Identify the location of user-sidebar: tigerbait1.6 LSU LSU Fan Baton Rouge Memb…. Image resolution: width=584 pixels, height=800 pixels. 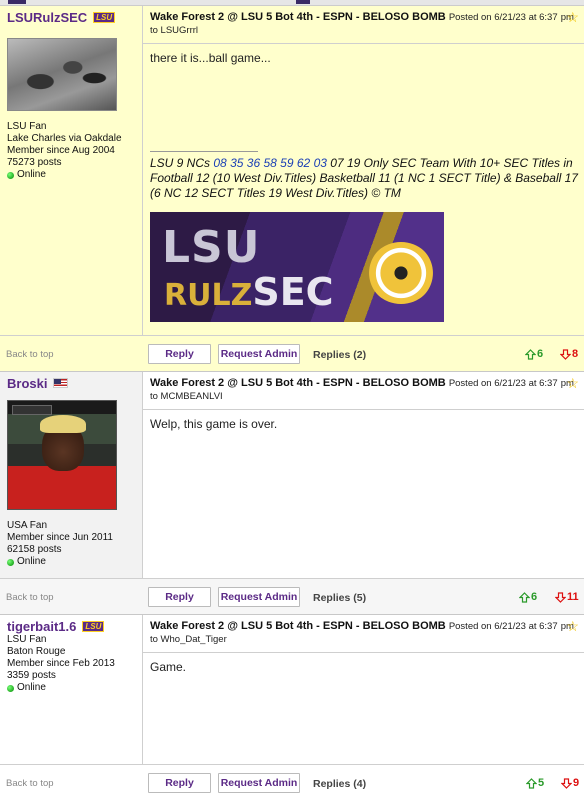
(71, 689).